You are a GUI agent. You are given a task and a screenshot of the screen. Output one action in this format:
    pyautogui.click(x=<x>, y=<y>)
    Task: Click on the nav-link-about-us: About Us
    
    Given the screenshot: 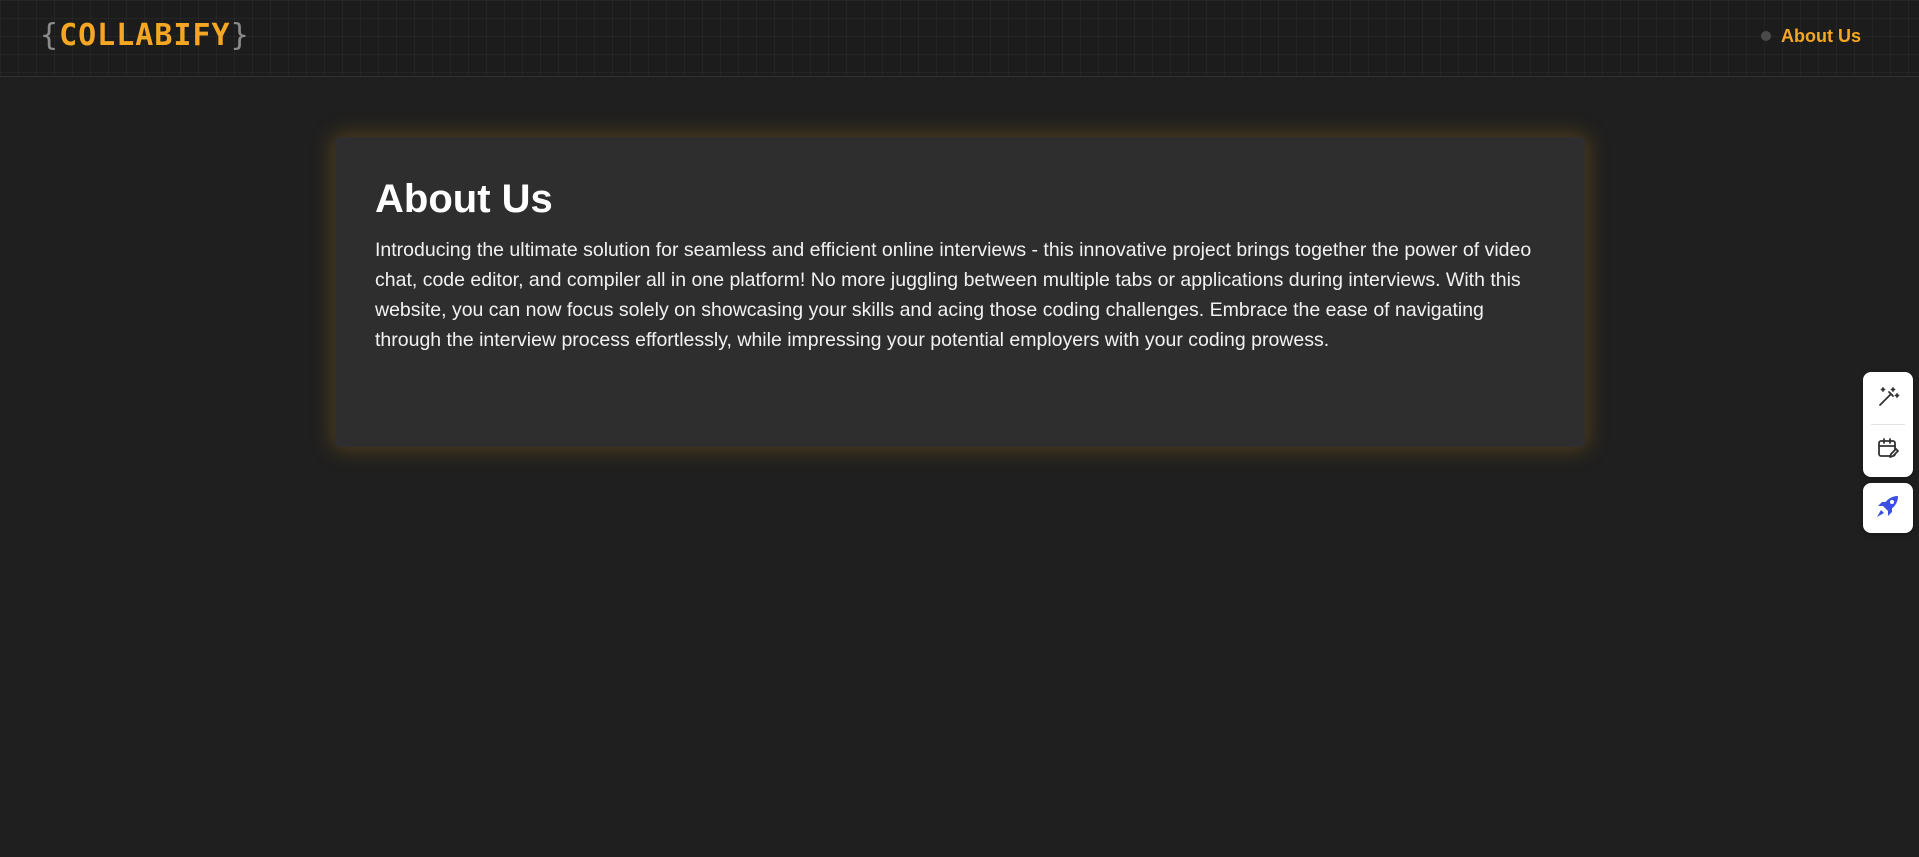 What is the action you would take?
    pyautogui.click(x=1811, y=36)
    